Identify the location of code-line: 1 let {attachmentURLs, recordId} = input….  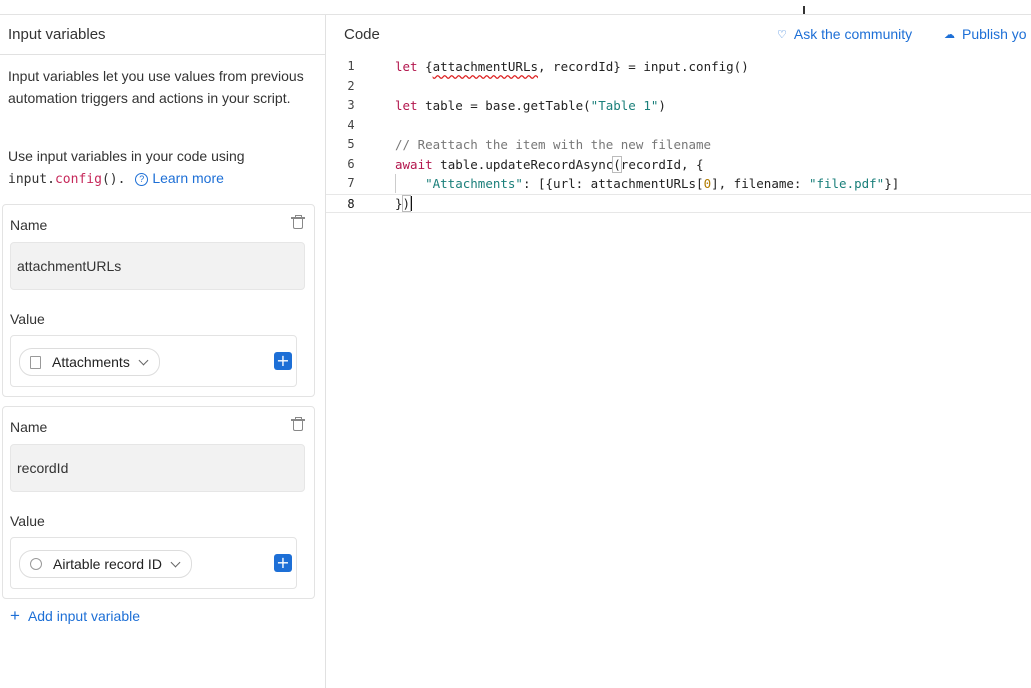
(678, 67).